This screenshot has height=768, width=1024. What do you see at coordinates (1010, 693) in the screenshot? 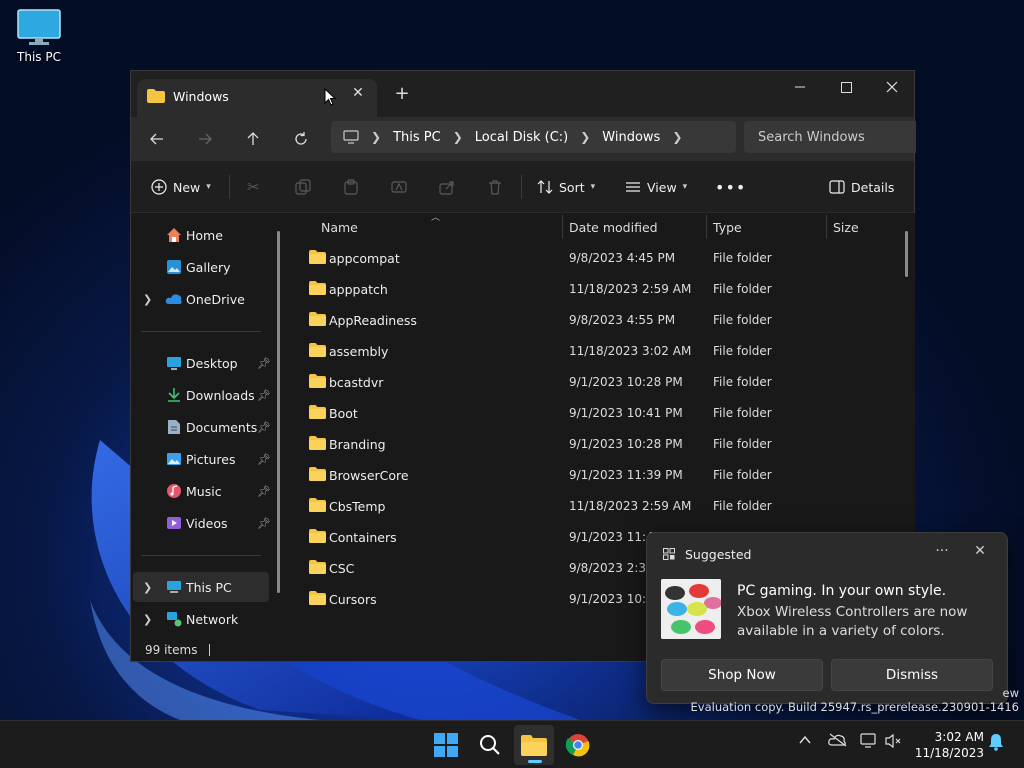
I see `watermark-fragment: ew` at bounding box center [1010, 693].